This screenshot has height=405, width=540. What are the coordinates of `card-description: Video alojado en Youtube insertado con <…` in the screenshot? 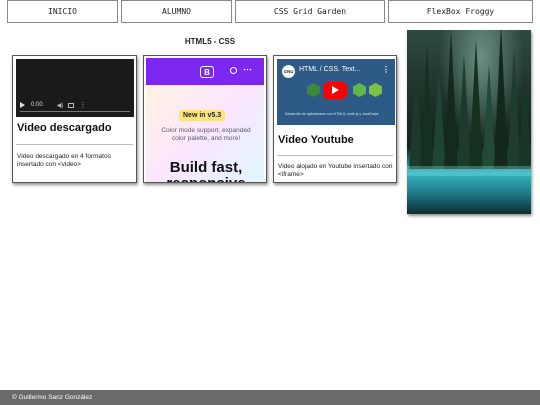 It's located at (335, 170).